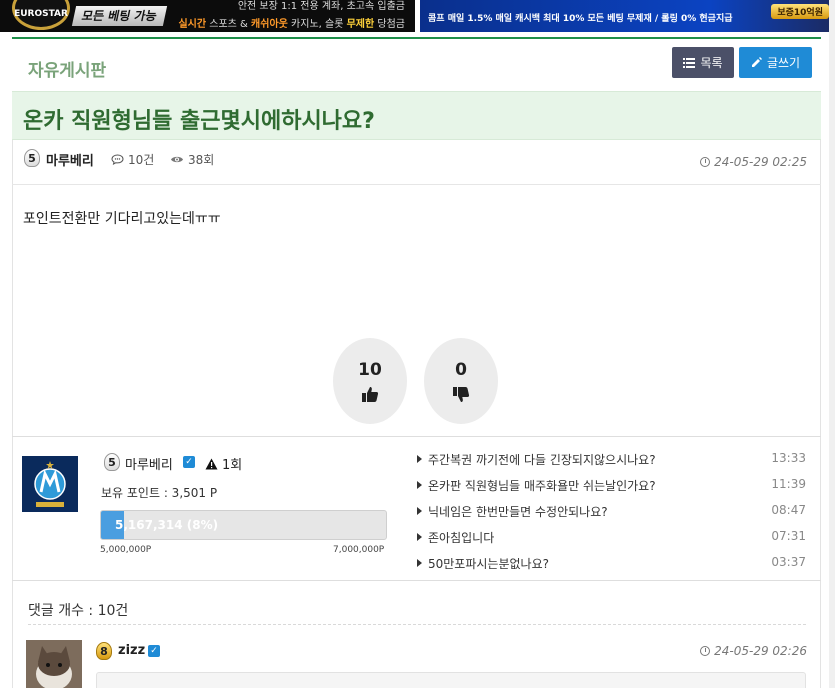  What do you see at coordinates (416, 115) in the screenshot?
I see `post-title-bar: 온카 직원형님들 출근몇시에하시나요?` at bounding box center [416, 115].